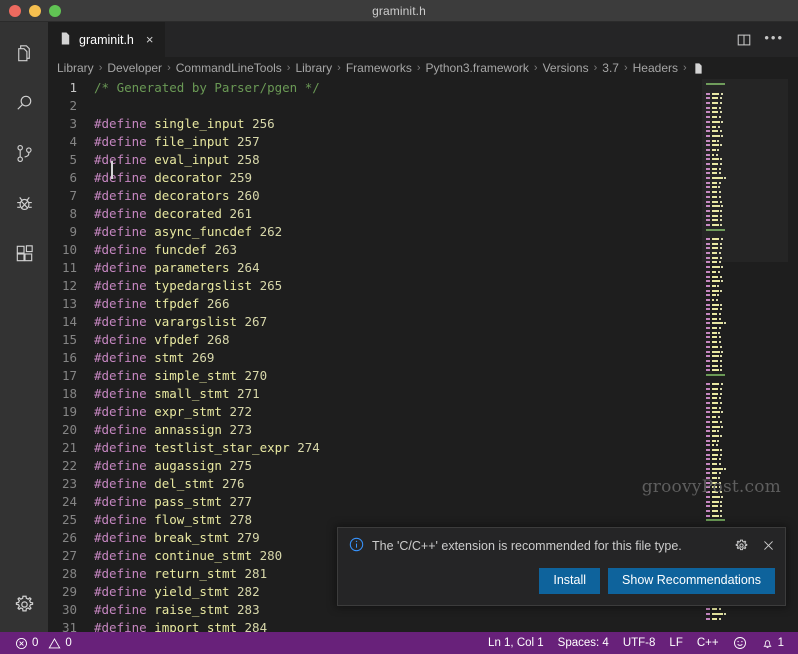  Describe the element at coordinates (241, 429) in the screenshot. I see `number-token: 273` at that location.